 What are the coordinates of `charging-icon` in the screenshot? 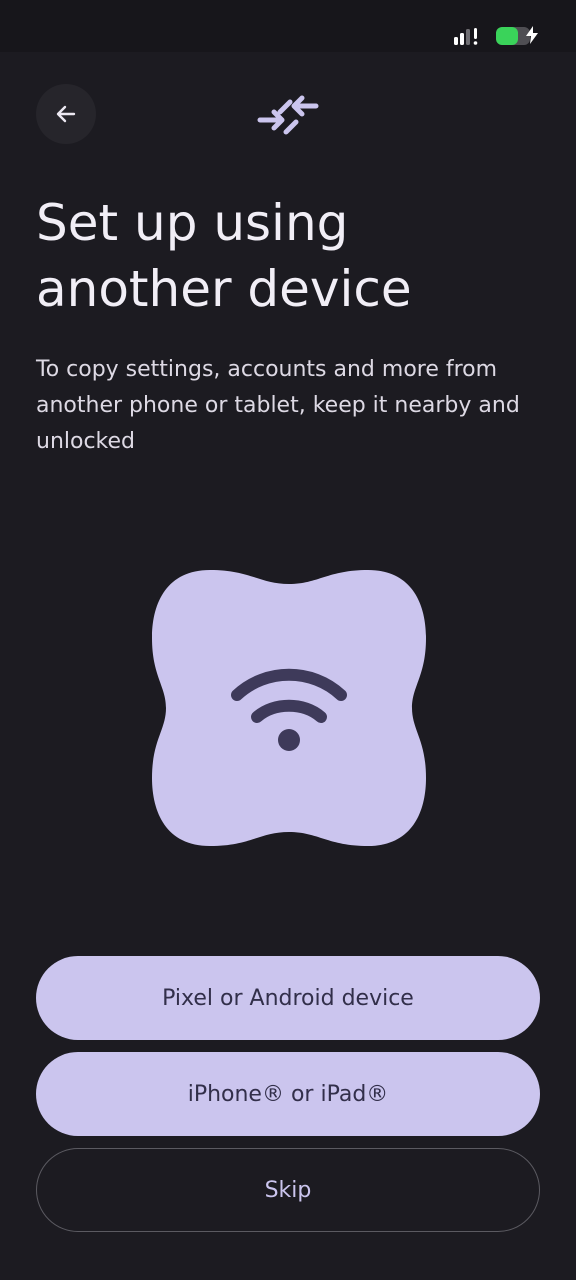 It's located at (532, 35).